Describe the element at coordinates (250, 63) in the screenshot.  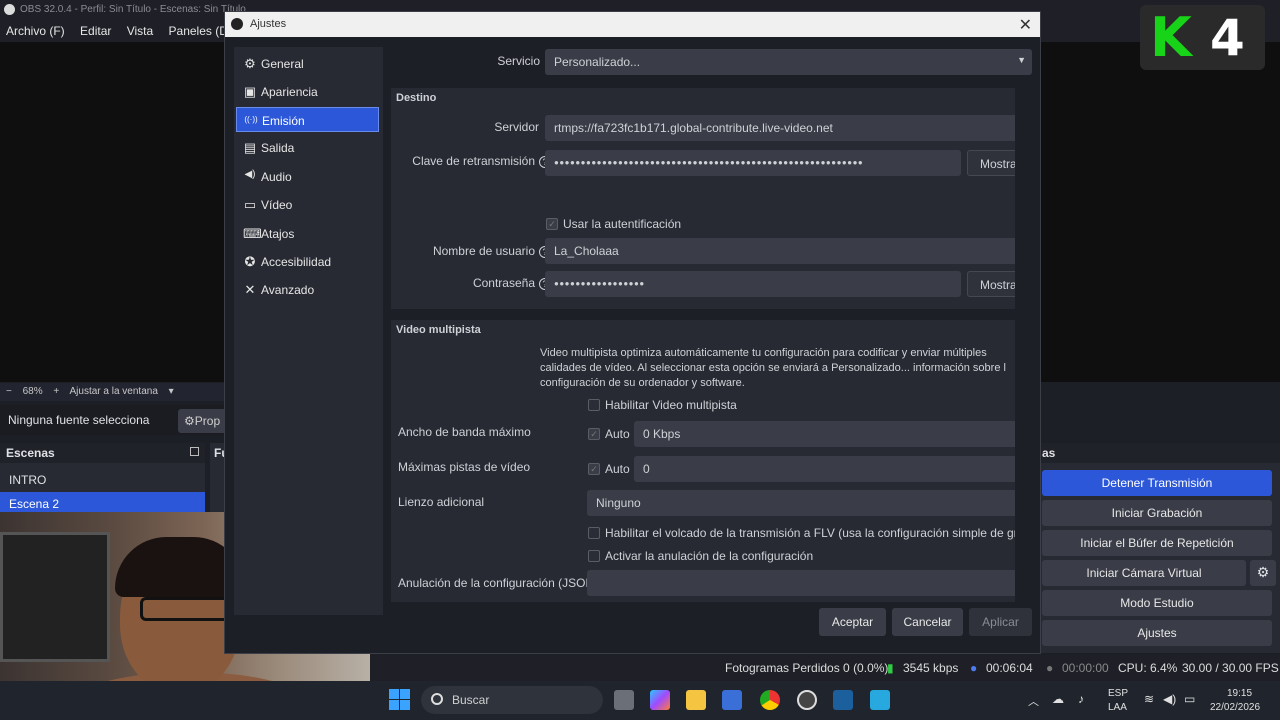
I see `gear-icon: ⚙` at that location.